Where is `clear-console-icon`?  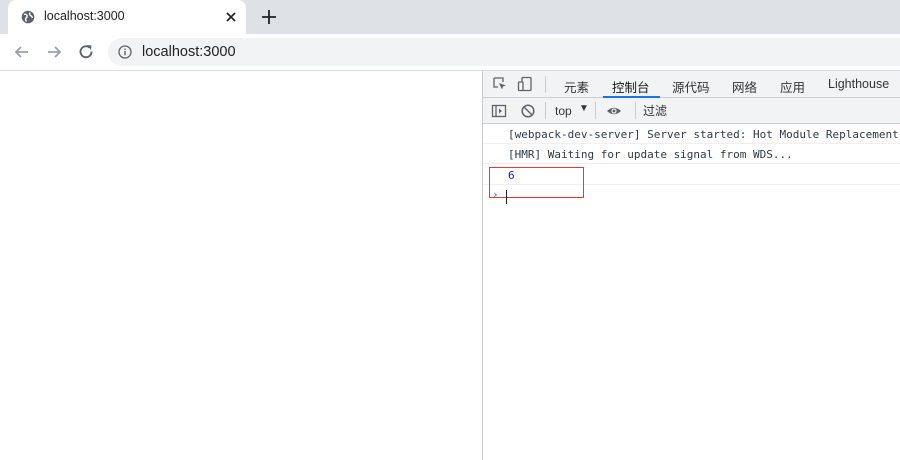 clear-console-icon is located at coordinates (528, 111).